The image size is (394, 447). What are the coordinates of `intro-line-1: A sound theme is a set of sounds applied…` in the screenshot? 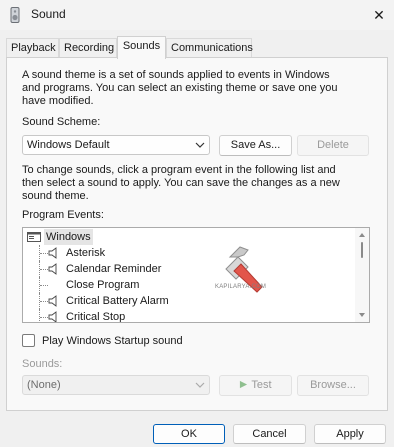 It's located at (176, 75).